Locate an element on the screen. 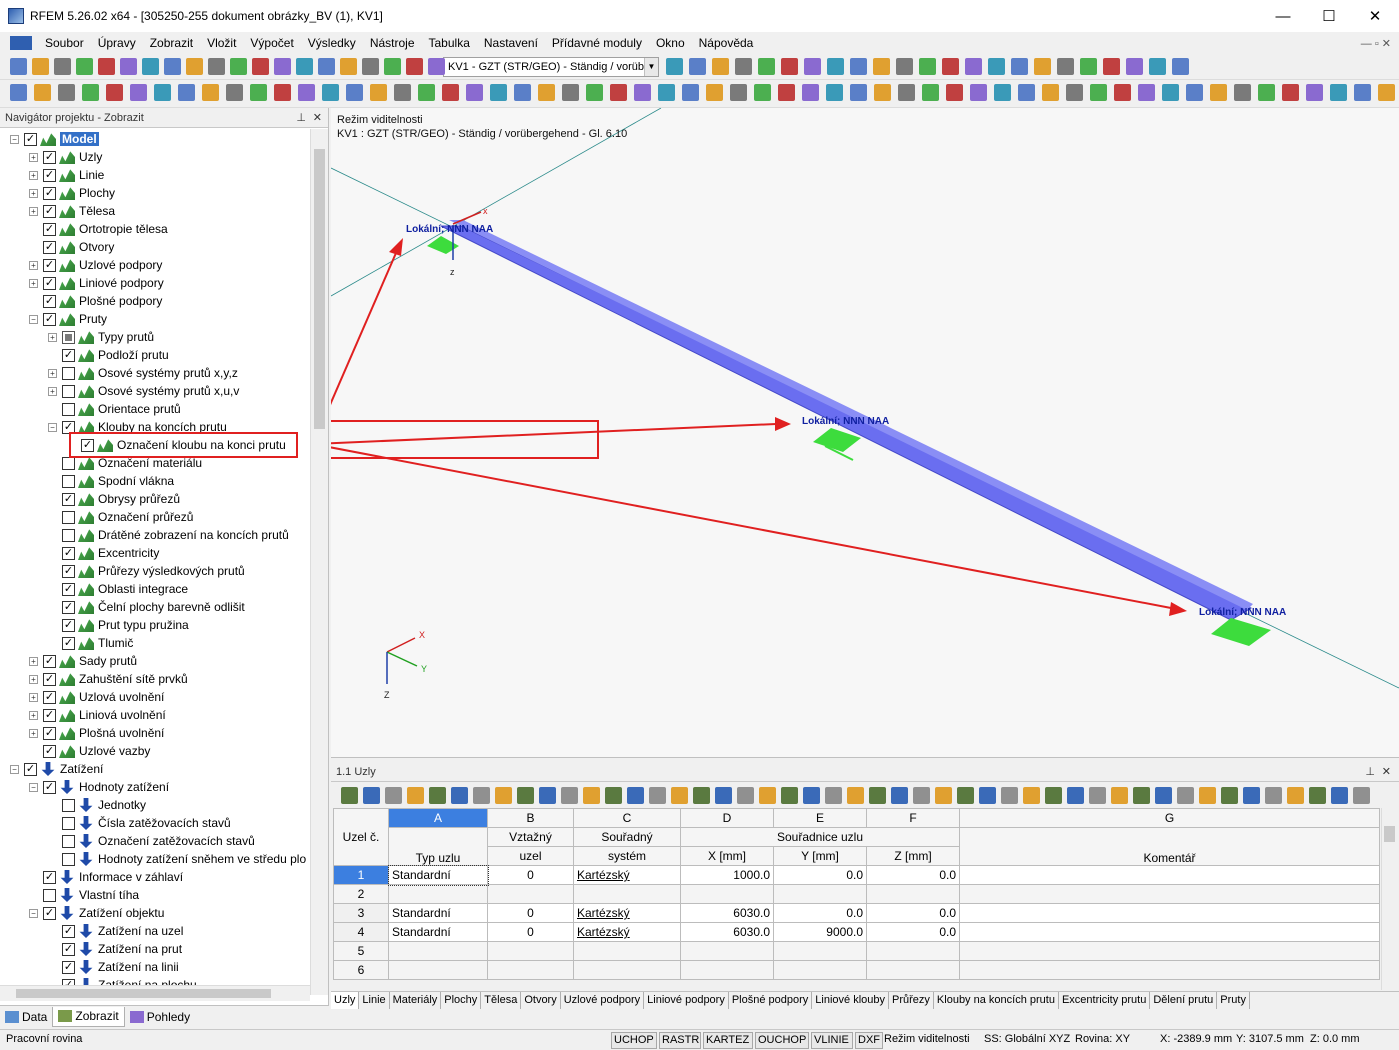  menu-soubor: Soubor is located at coordinates (64, 43).